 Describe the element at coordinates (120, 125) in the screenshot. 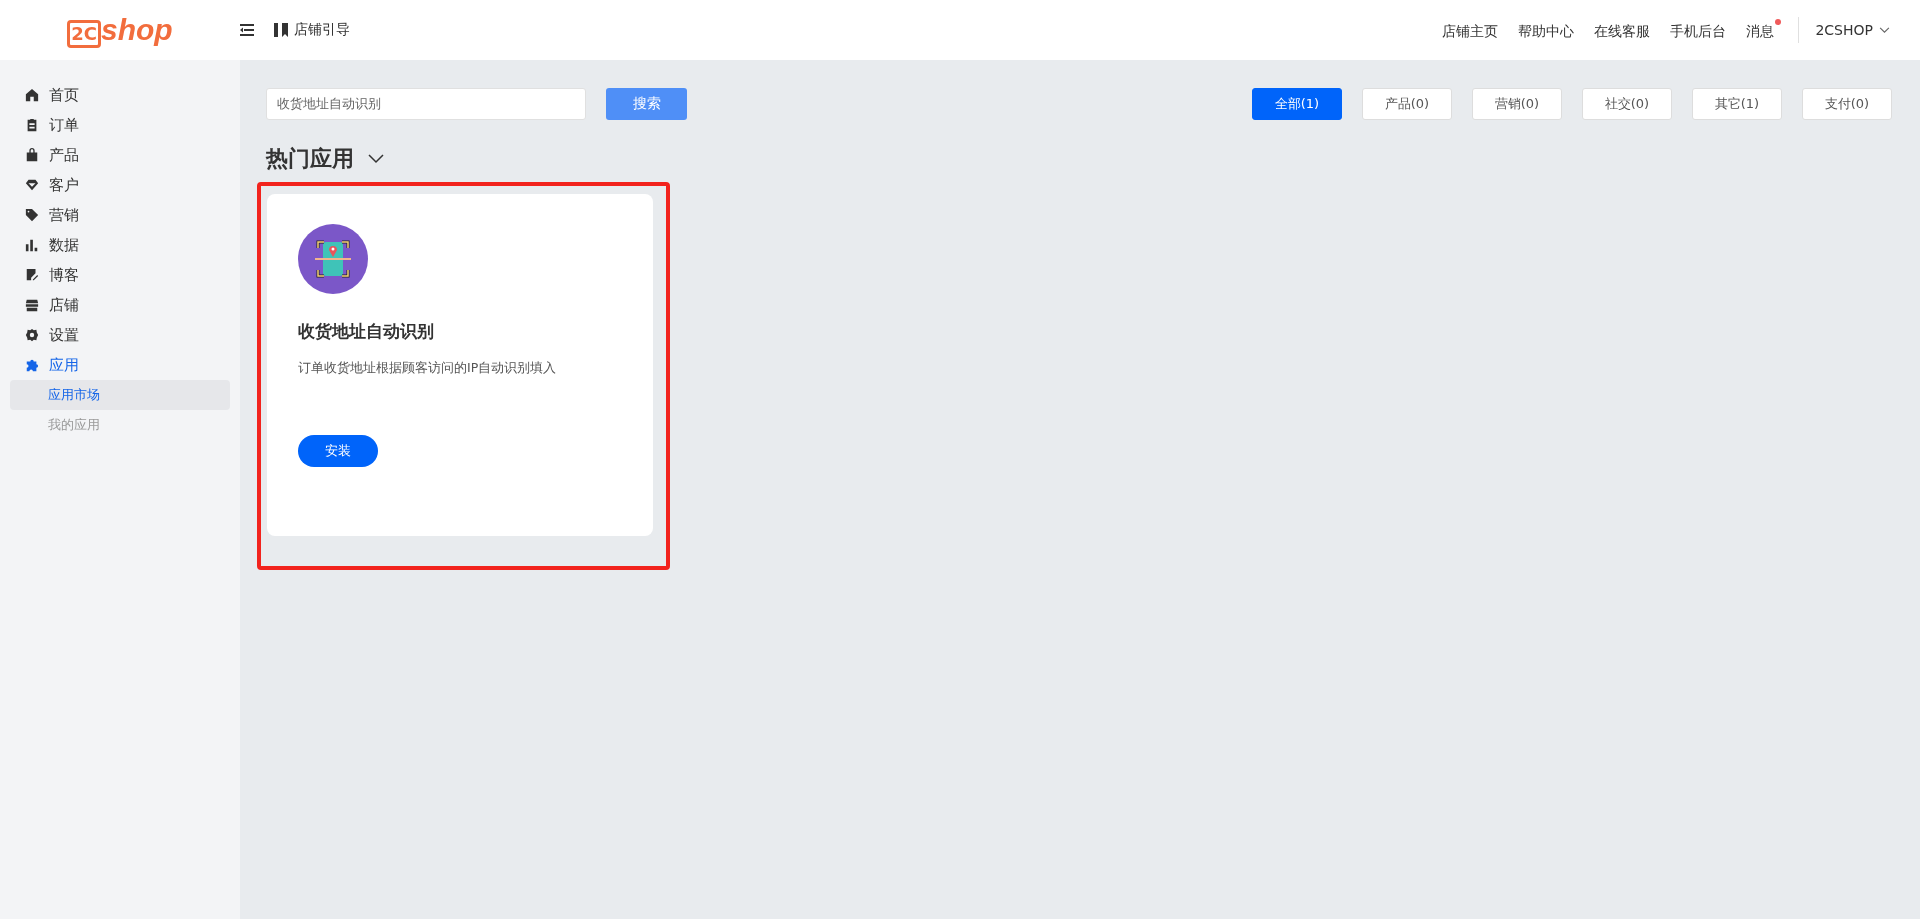

I see `nav-item: 订单` at that location.